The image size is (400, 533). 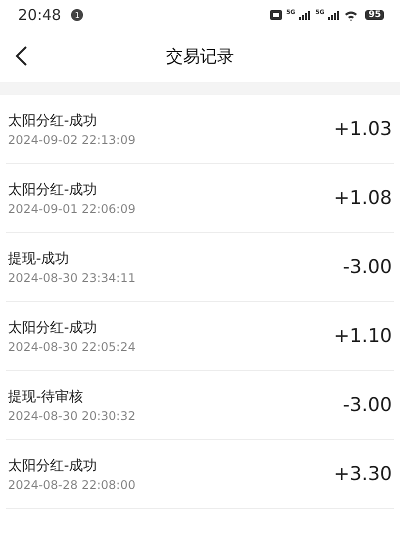 I want to click on transaction-time: 2024-09-02 22:13:09, so click(x=72, y=139).